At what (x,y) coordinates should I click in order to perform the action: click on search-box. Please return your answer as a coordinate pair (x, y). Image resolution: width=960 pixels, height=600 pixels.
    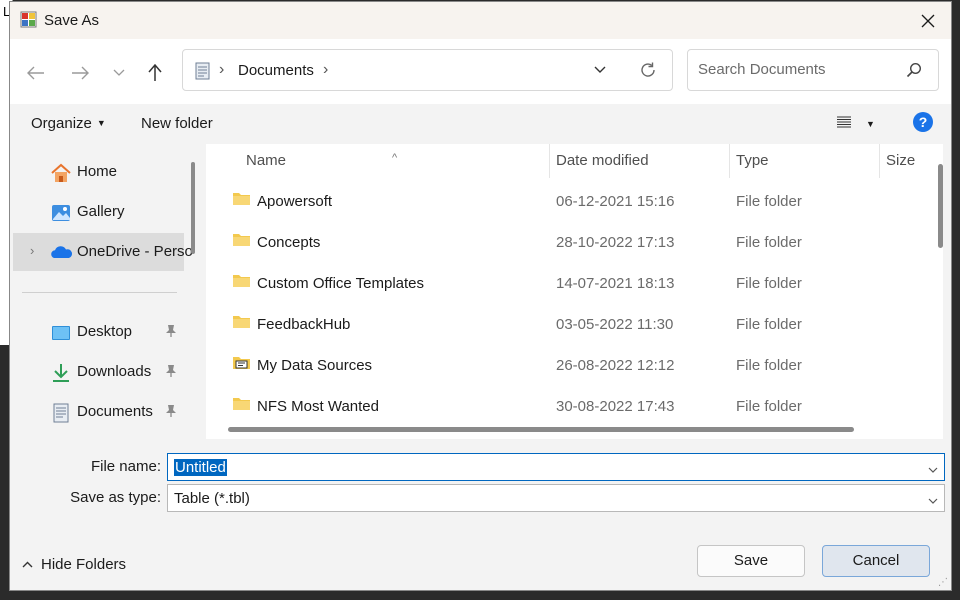
    Looking at the image, I should click on (813, 70).